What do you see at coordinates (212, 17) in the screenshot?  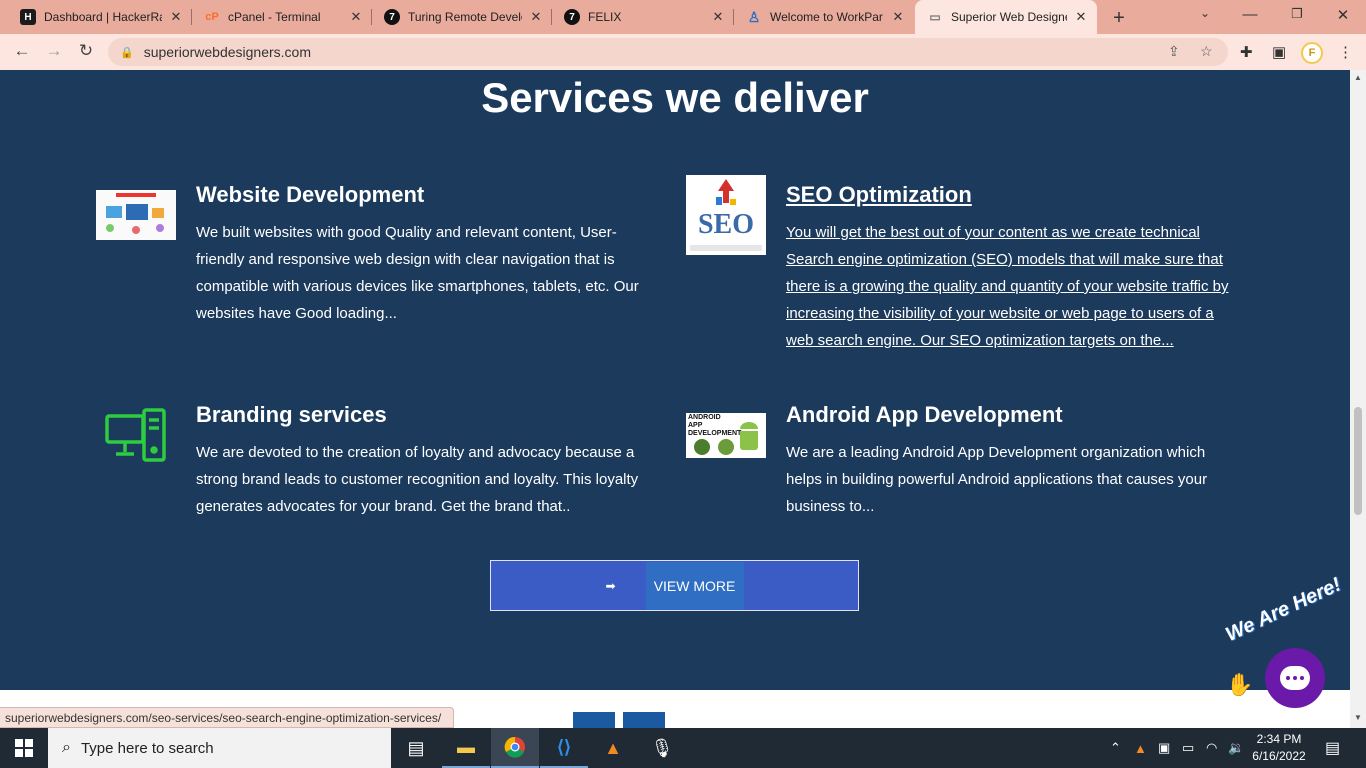 I see `cpanel-icon: cP` at bounding box center [212, 17].